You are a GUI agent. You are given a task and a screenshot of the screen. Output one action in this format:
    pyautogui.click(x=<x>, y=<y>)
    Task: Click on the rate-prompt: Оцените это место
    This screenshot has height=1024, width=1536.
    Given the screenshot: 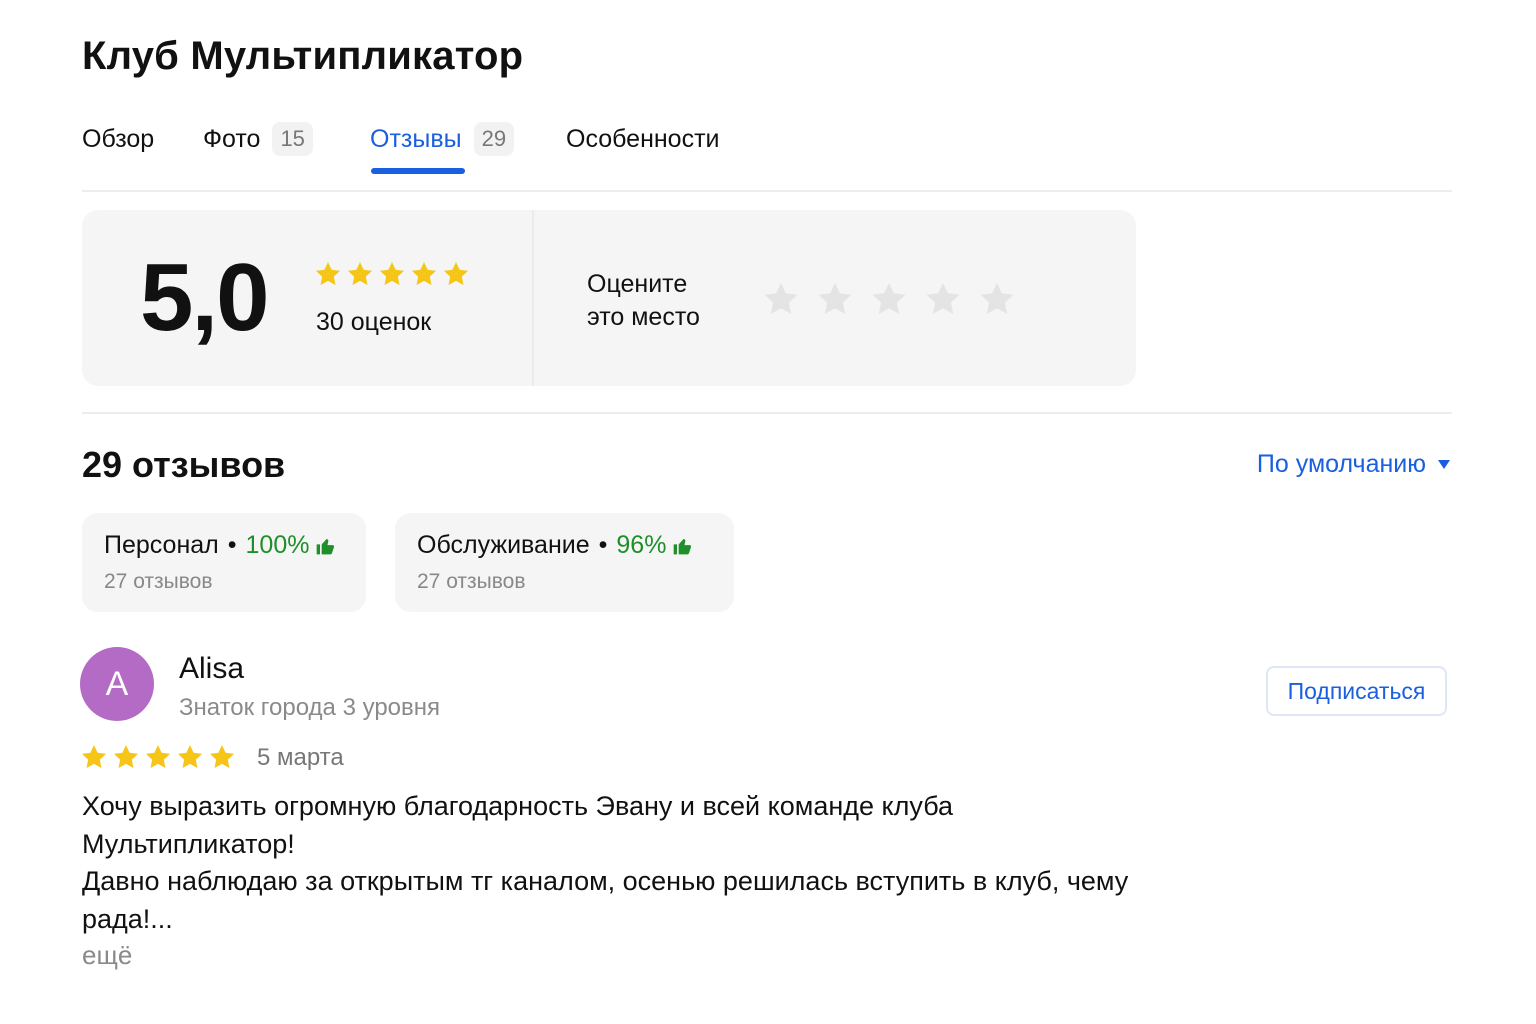 What is the action you would take?
    pyautogui.click(x=643, y=301)
    